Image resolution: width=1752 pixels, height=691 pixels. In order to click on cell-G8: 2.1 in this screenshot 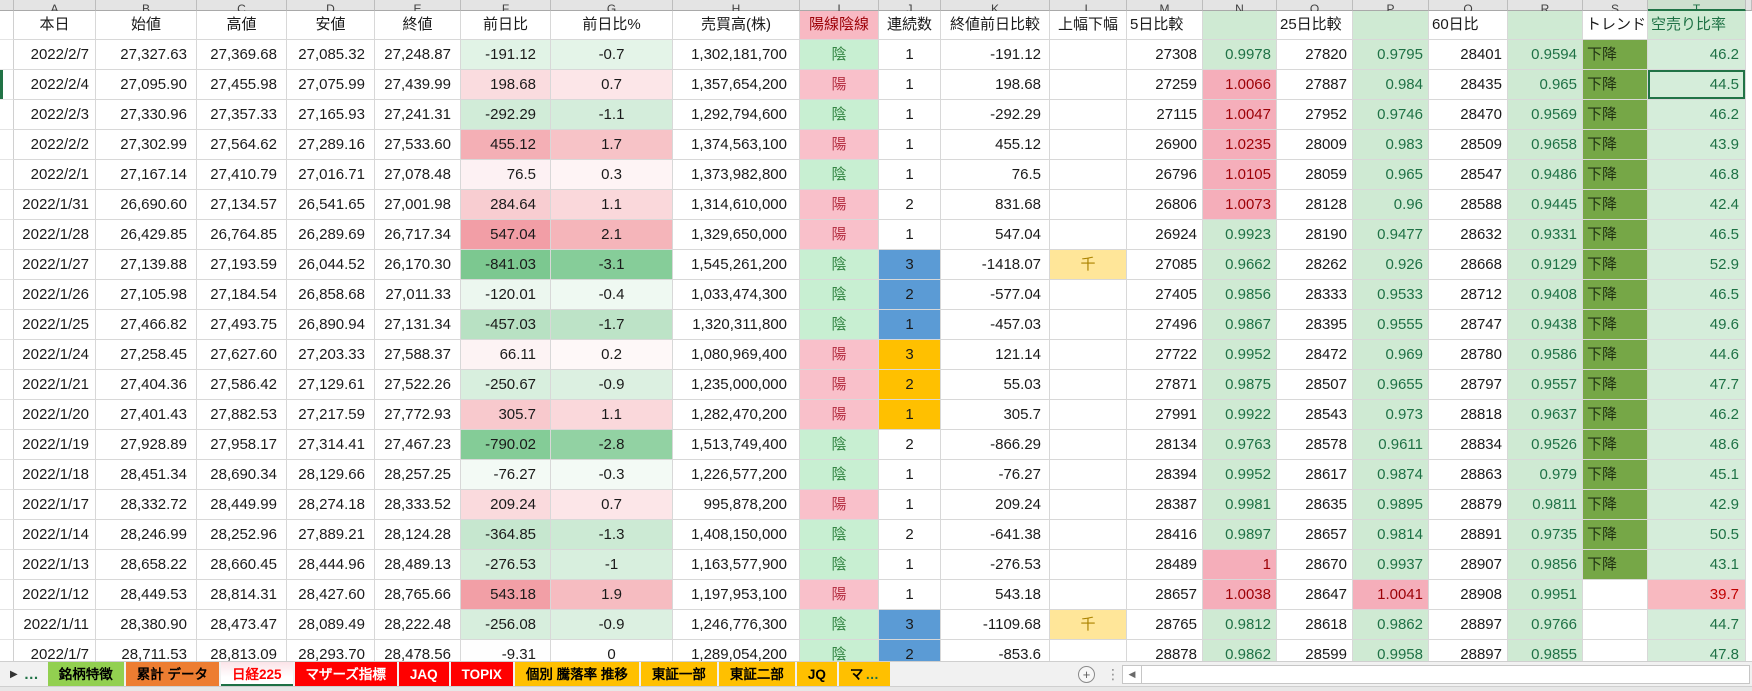, I will do `click(612, 235)`.